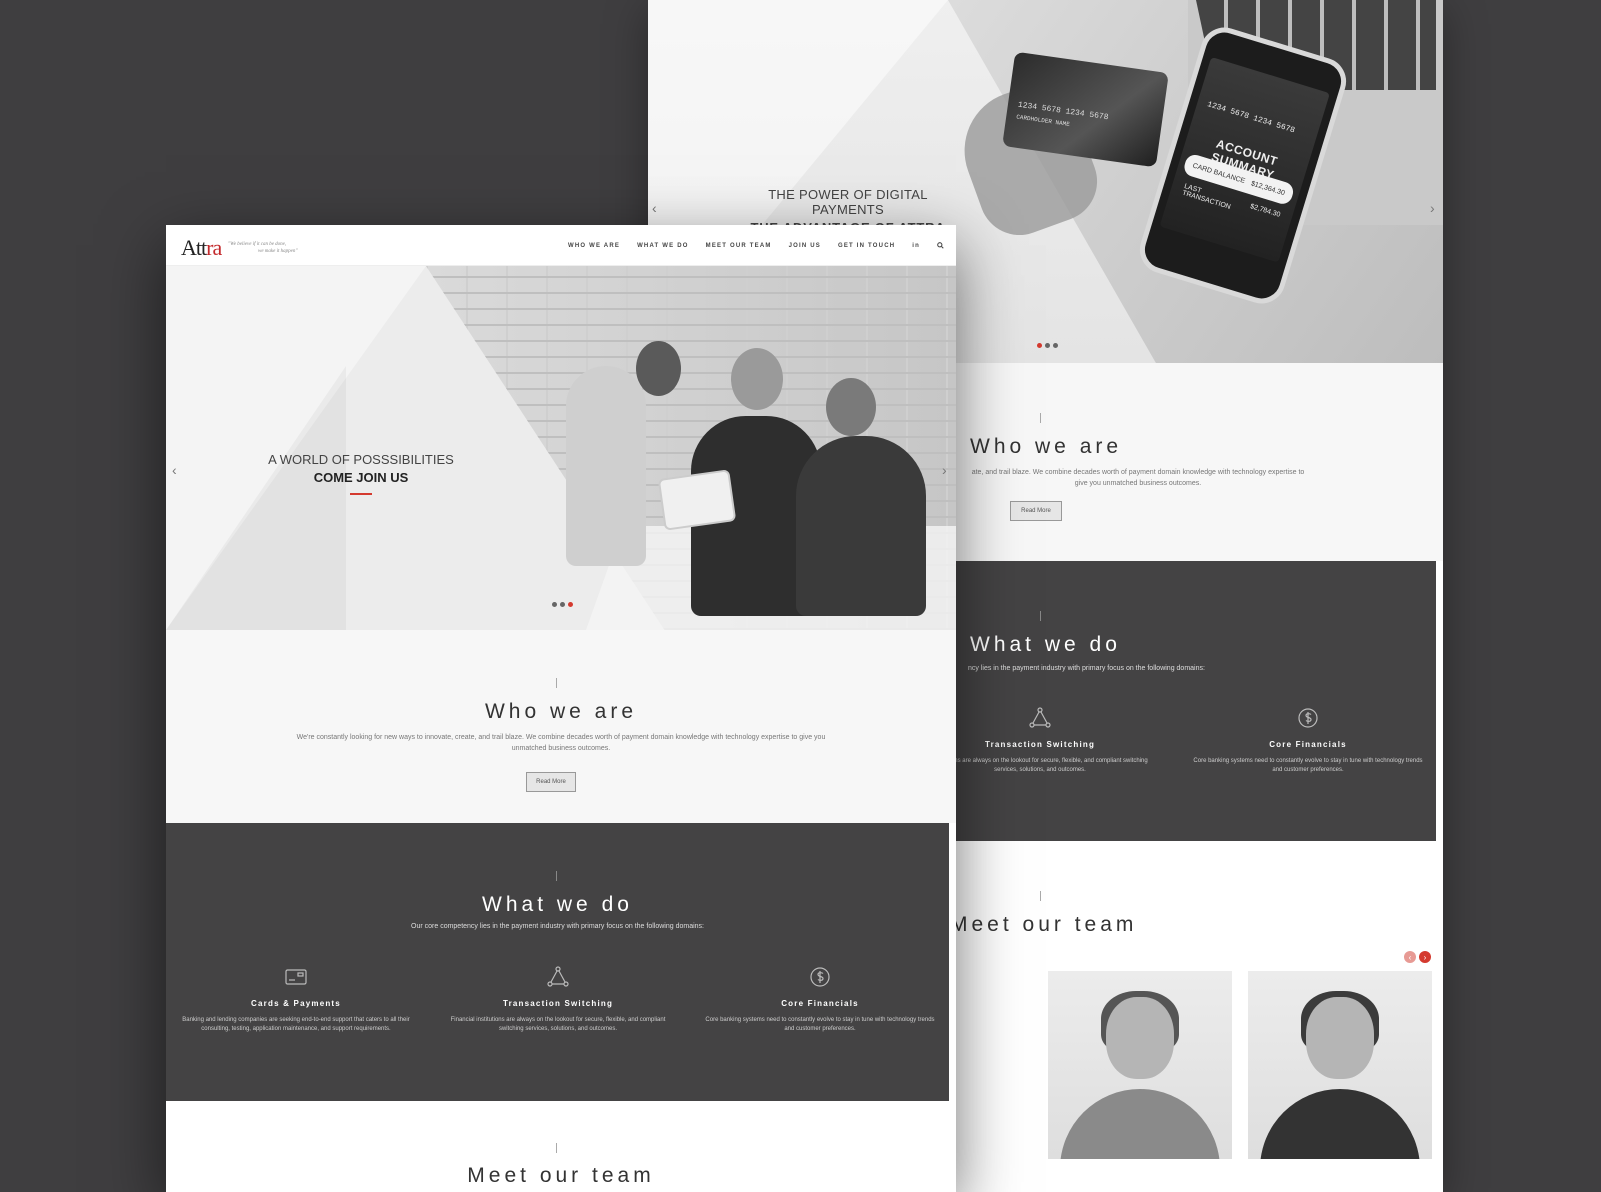 The width and height of the screenshot is (1601, 1192). I want to click on nav-join-us: JOIN US, so click(805, 246).